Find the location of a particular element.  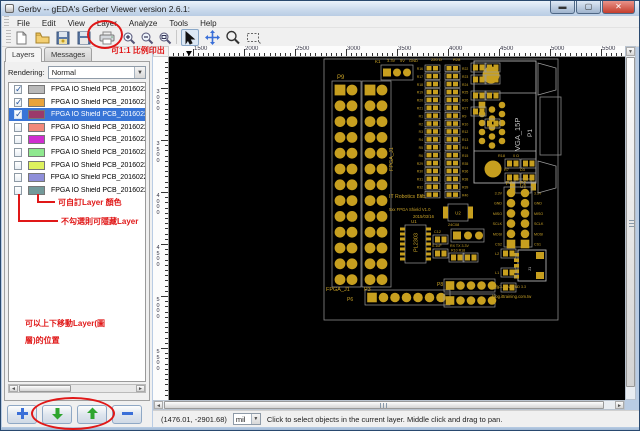

zoom-fit-button is located at coordinates (165, 37).